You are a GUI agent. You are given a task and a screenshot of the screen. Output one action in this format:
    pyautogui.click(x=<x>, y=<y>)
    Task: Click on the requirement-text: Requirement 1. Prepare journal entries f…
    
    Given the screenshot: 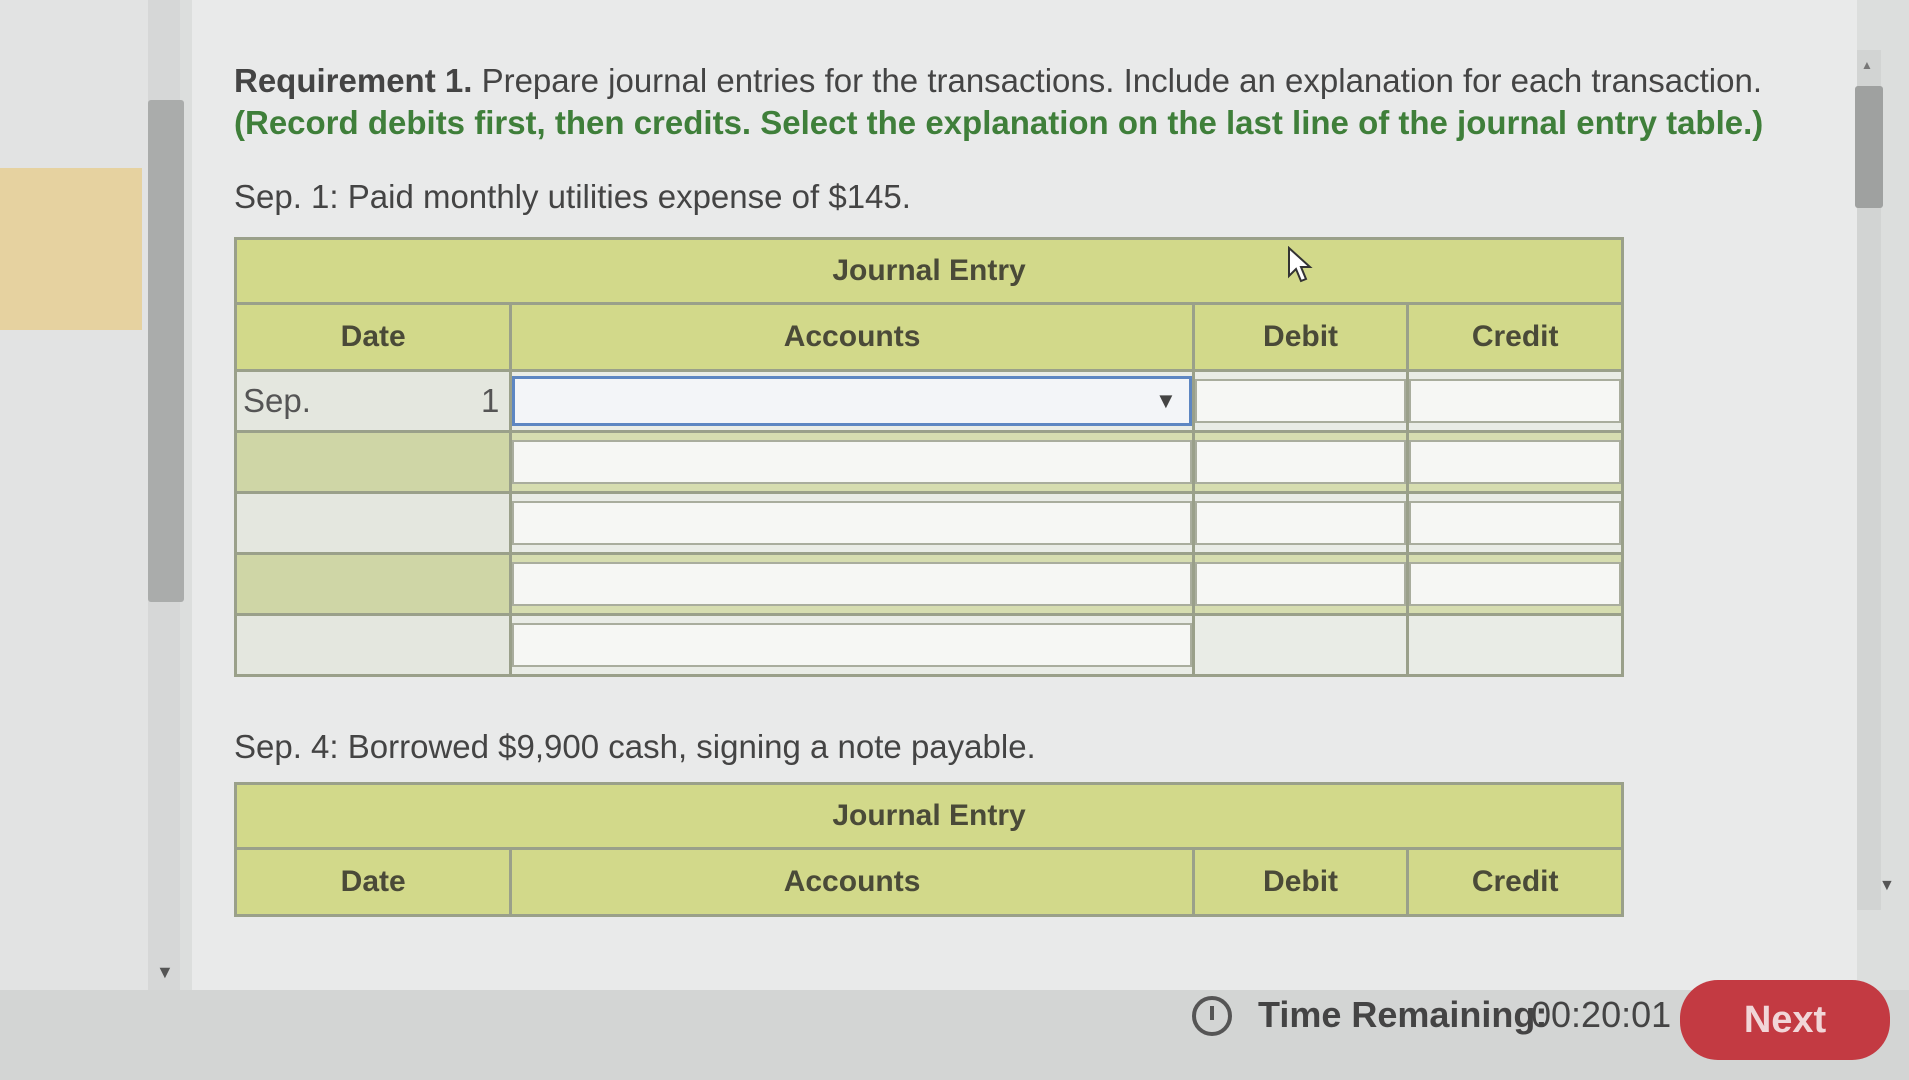 What is the action you would take?
    pyautogui.click(x=1029, y=102)
    